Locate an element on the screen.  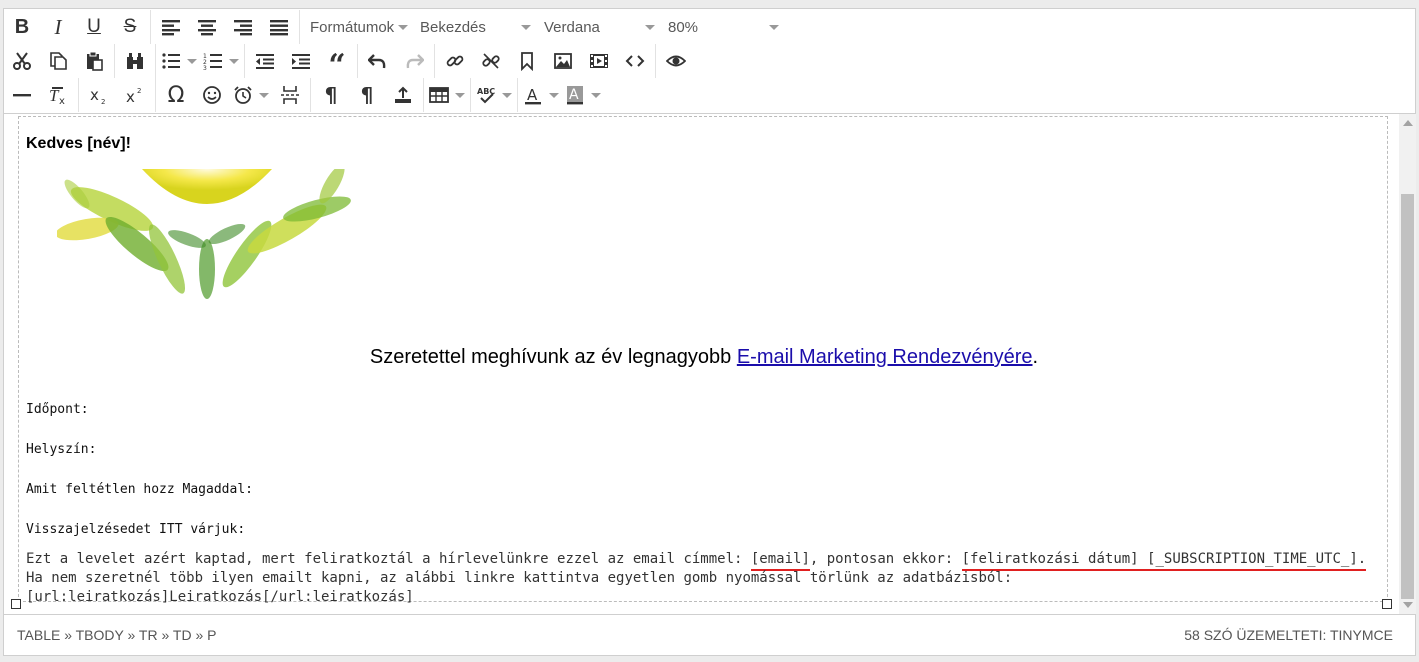
blockquote-button: “ is located at coordinates (337, 63).